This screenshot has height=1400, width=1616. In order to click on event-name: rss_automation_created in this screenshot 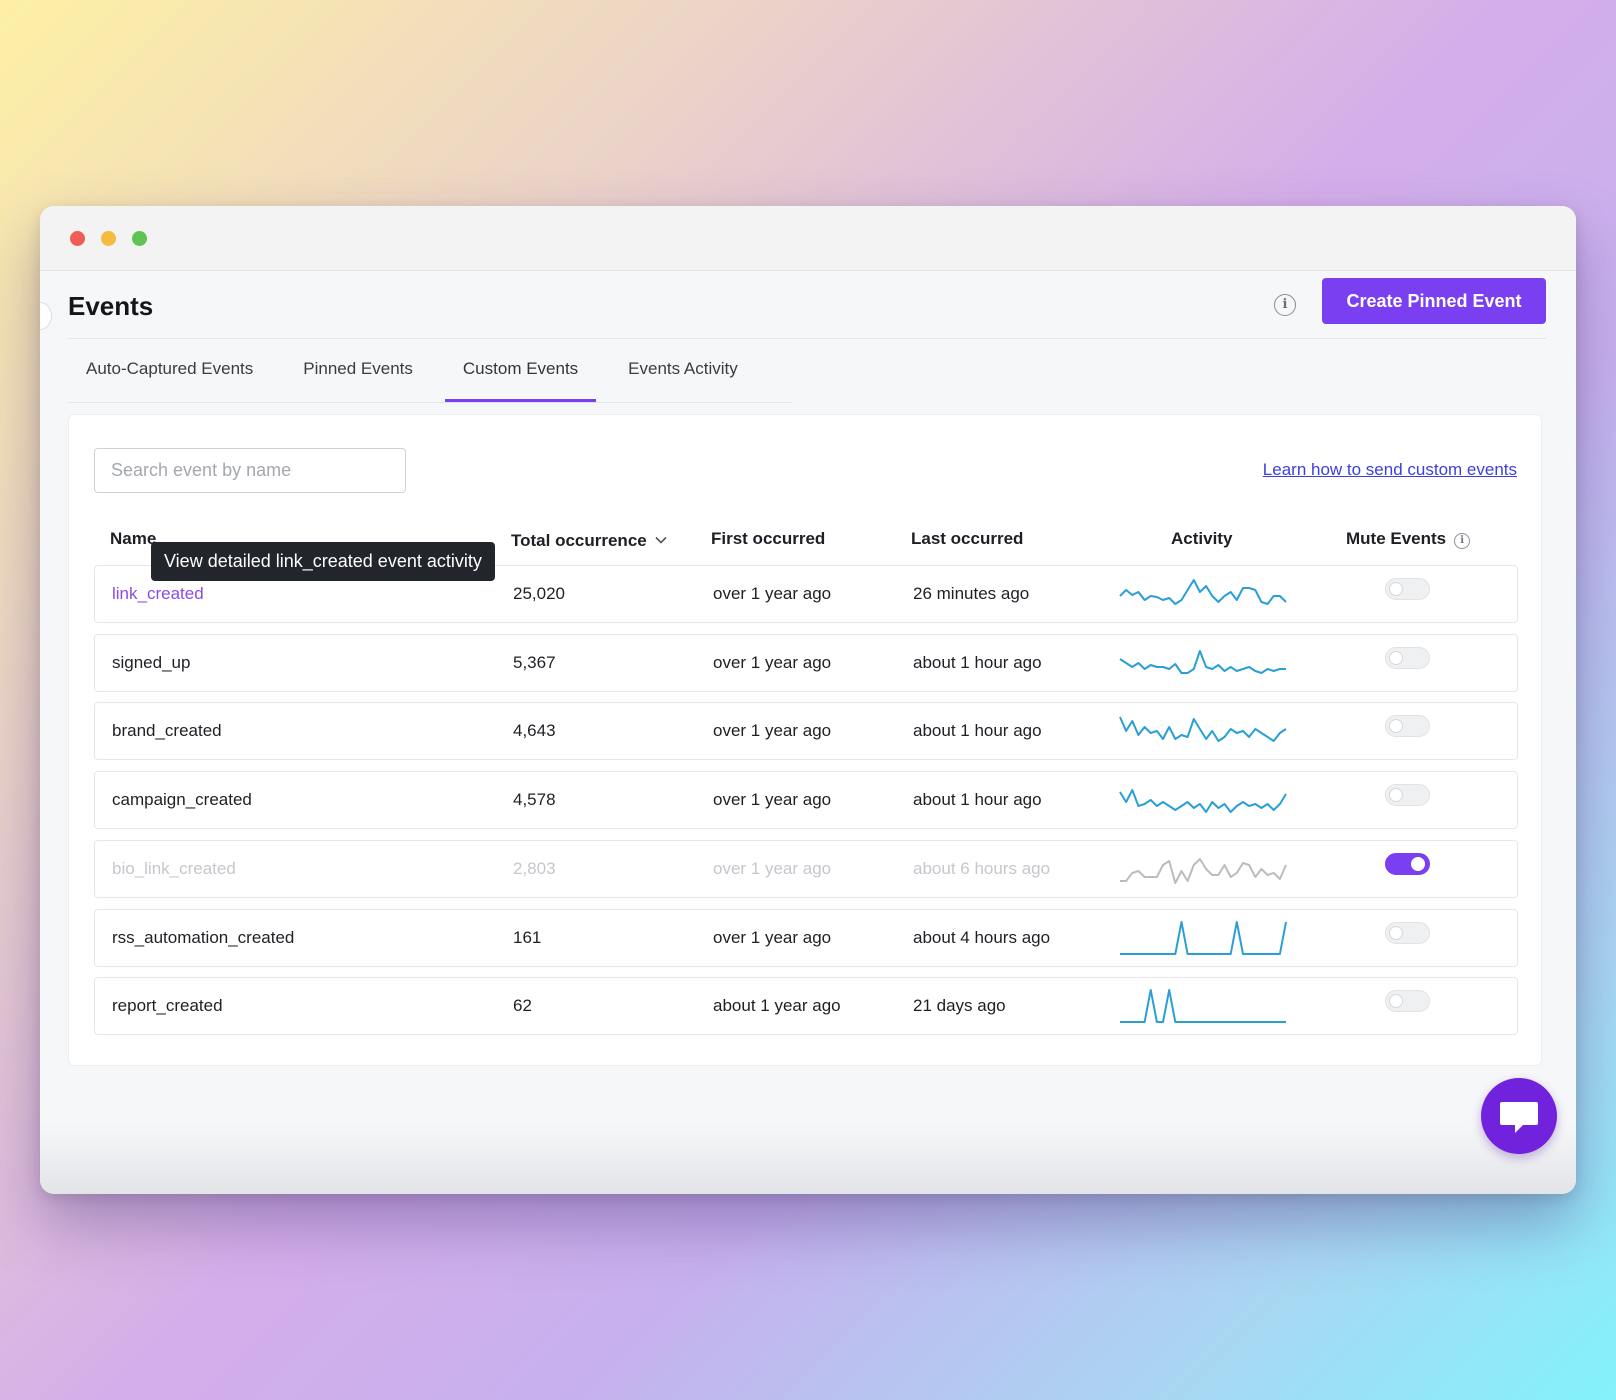, I will do `click(203, 938)`.